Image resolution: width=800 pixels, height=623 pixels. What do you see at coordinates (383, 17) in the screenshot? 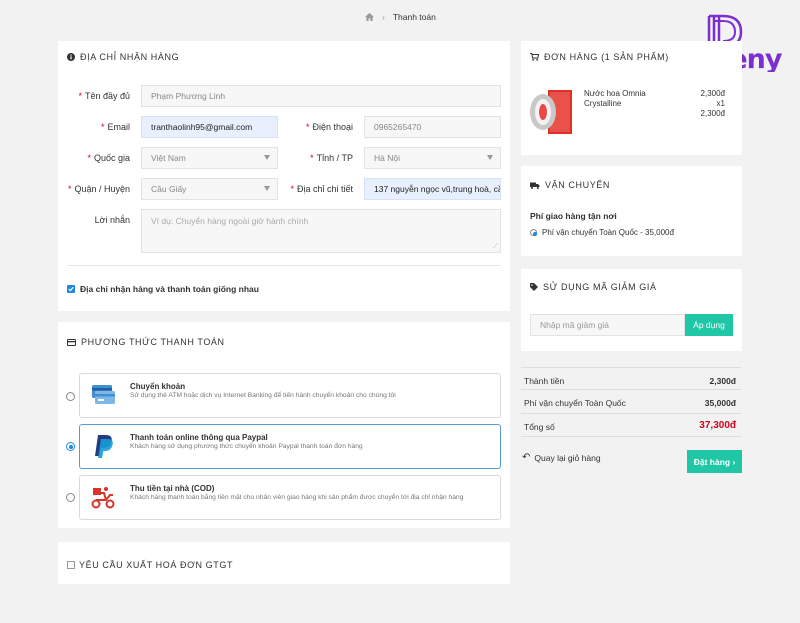
I see `chevron-right-icon: ›` at bounding box center [383, 17].